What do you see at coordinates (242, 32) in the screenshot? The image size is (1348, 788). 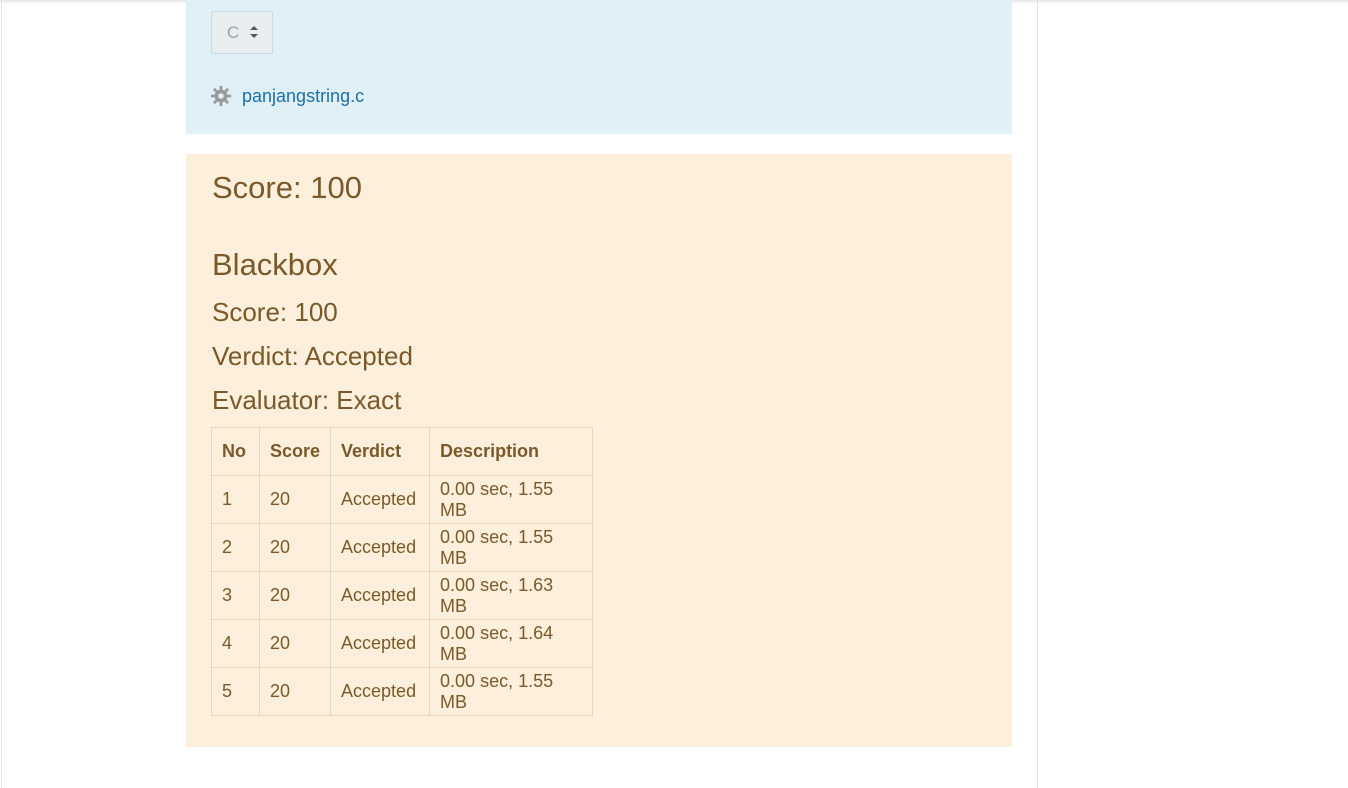 I see `language-select: C` at bounding box center [242, 32].